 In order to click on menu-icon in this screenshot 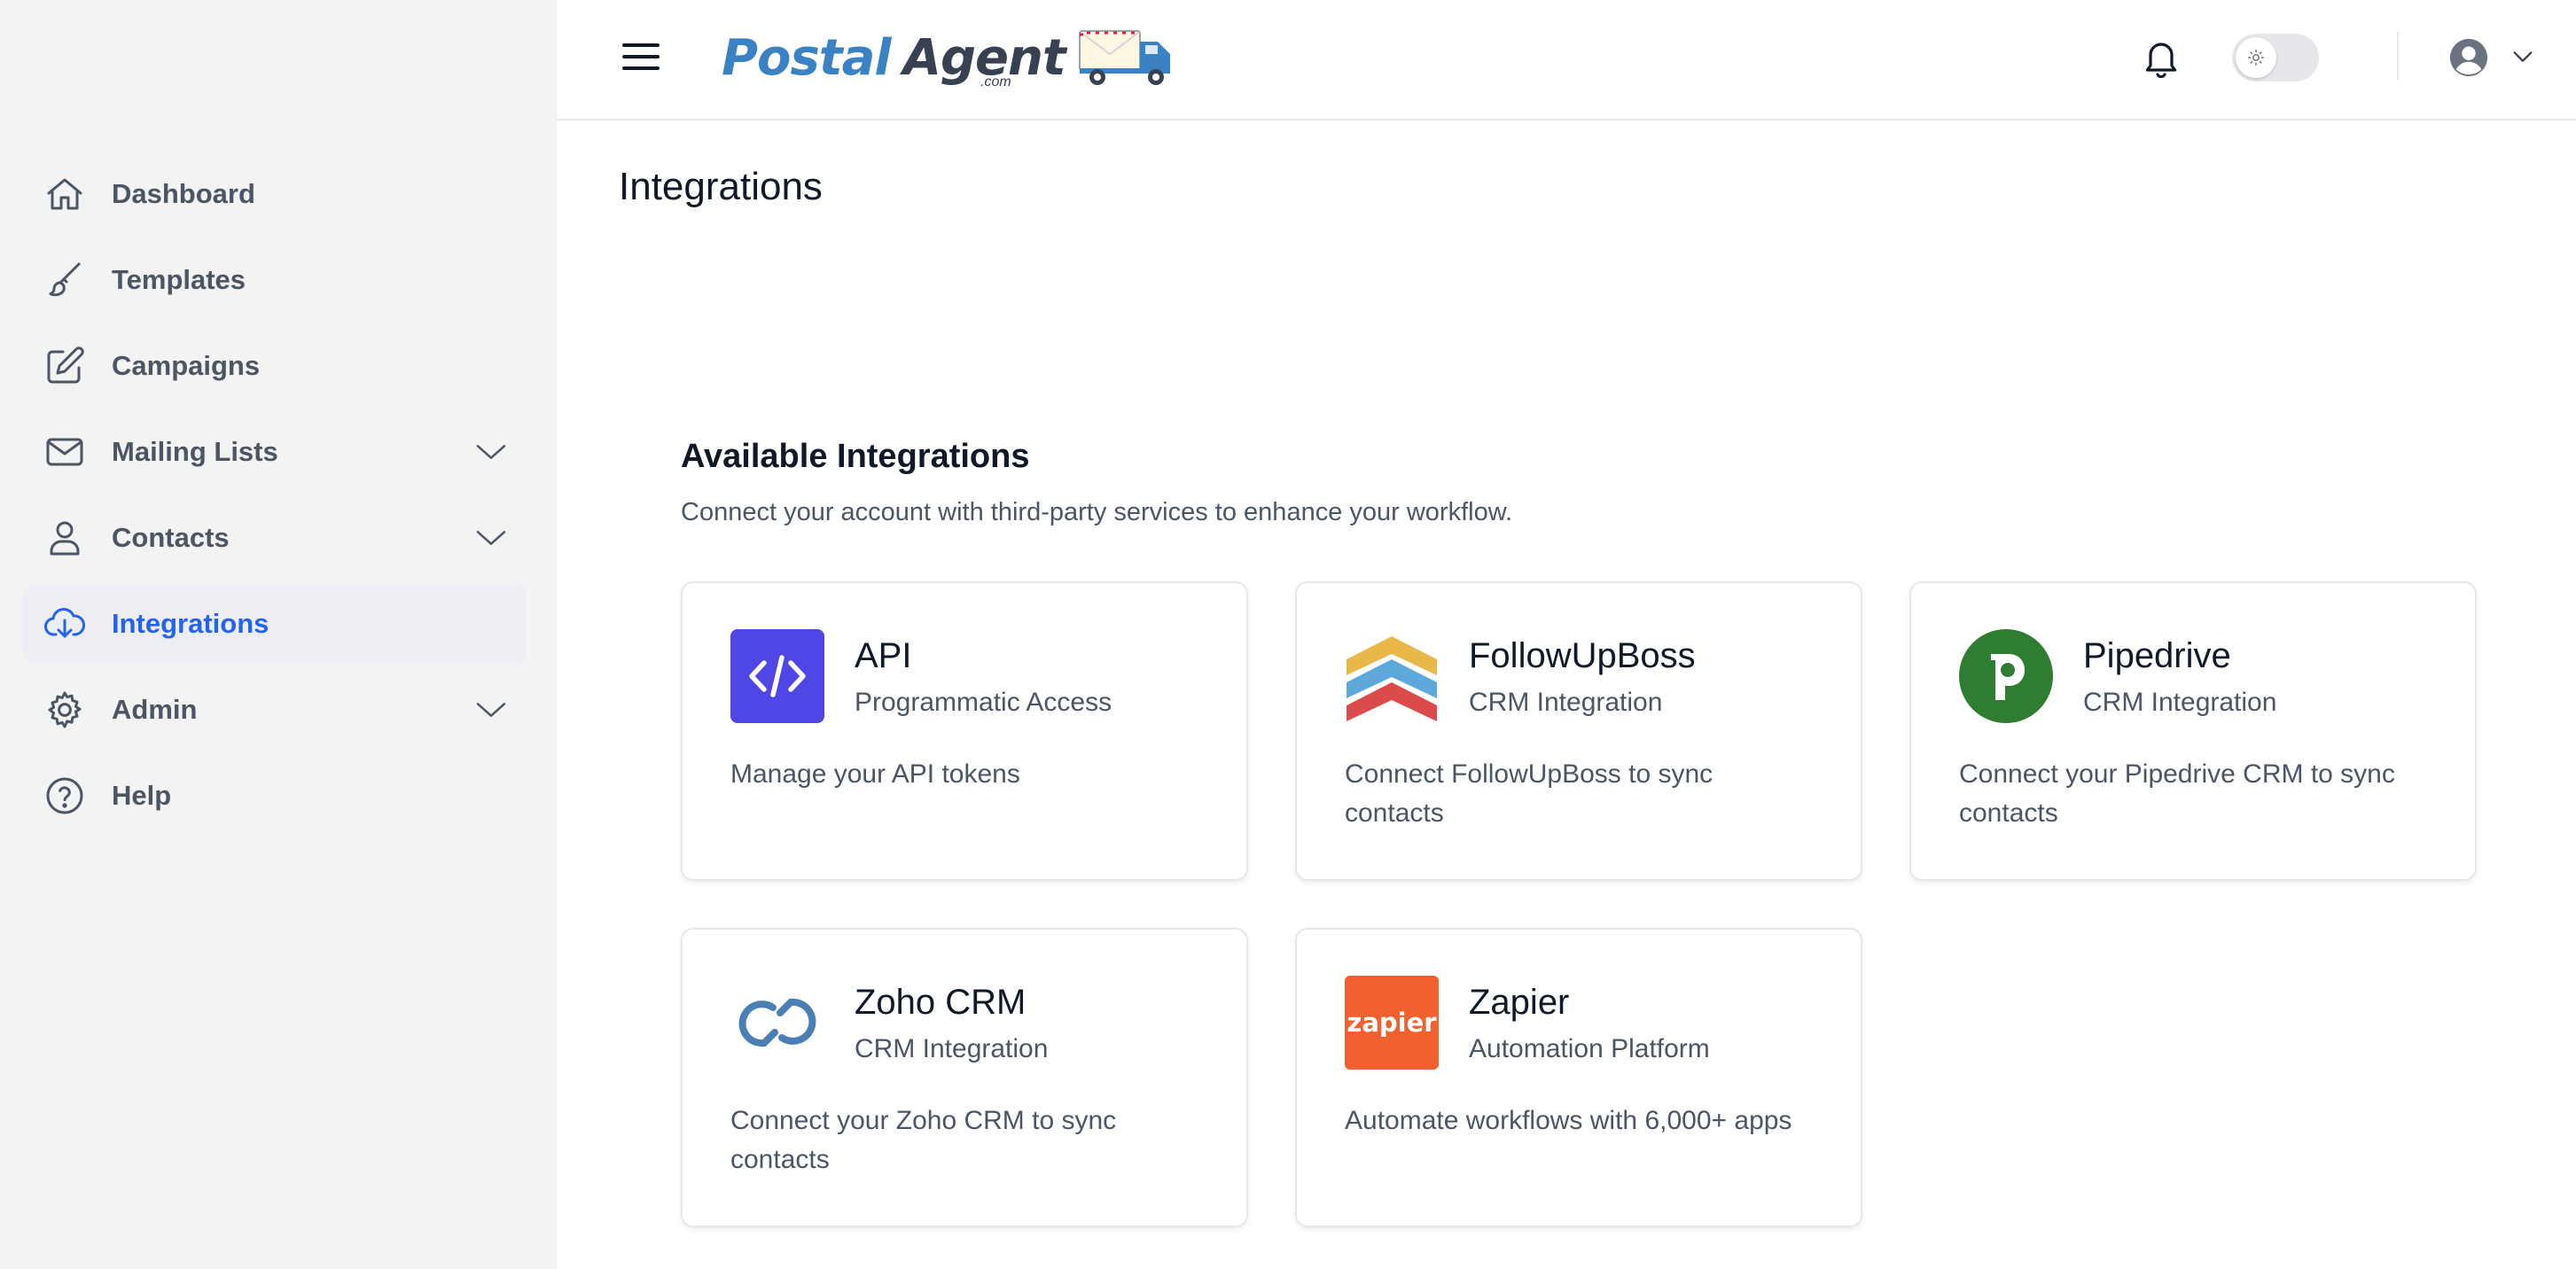, I will do `click(641, 57)`.